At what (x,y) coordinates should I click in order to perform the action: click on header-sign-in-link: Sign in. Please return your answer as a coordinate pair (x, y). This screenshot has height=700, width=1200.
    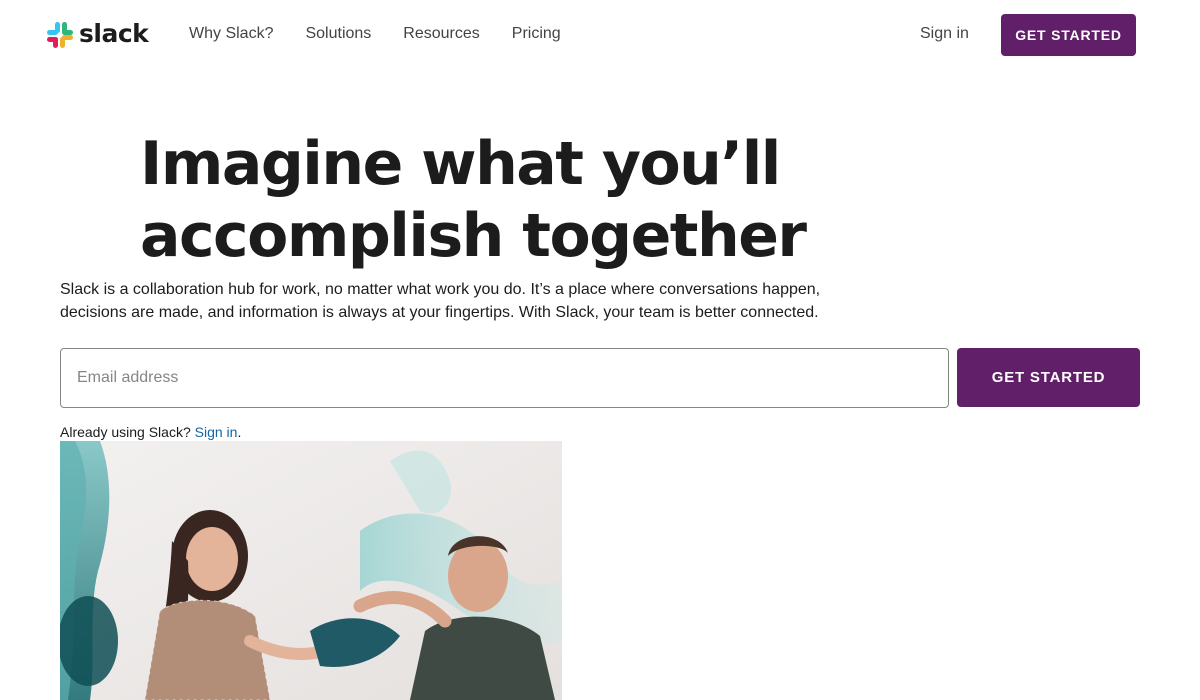
    Looking at the image, I should click on (944, 34).